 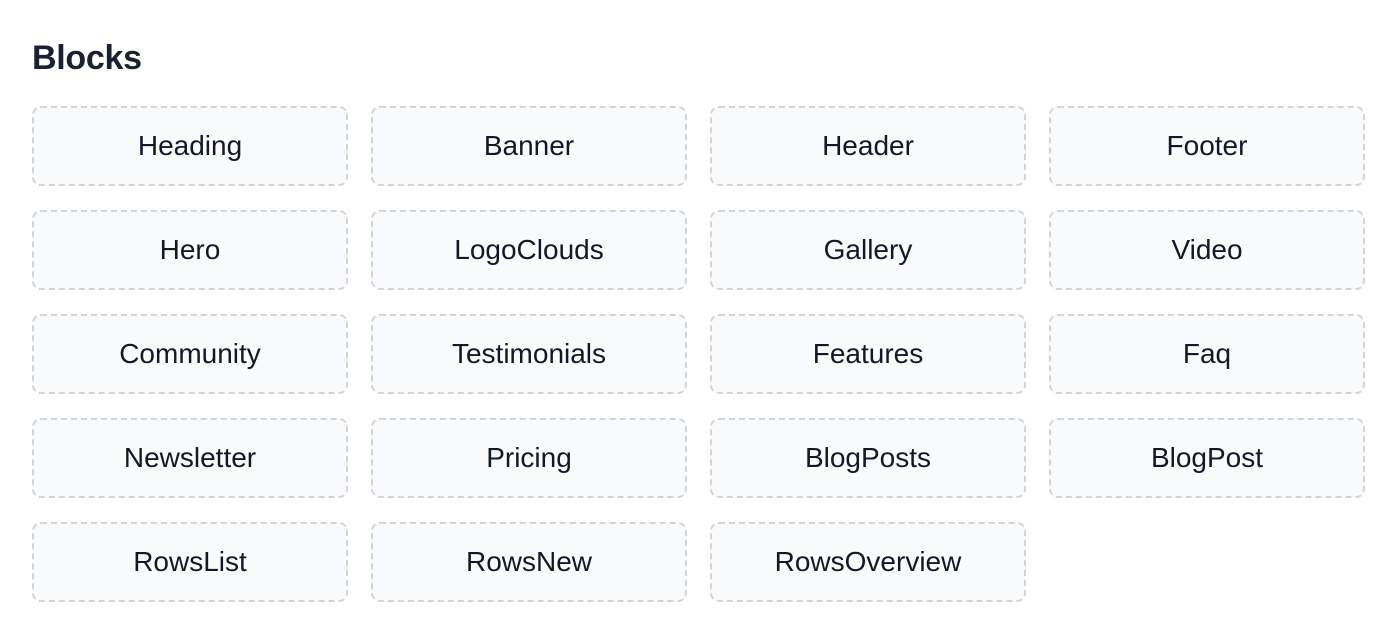 I want to click on block-card-rowslist: RowsList, so click(x=190, y=562).